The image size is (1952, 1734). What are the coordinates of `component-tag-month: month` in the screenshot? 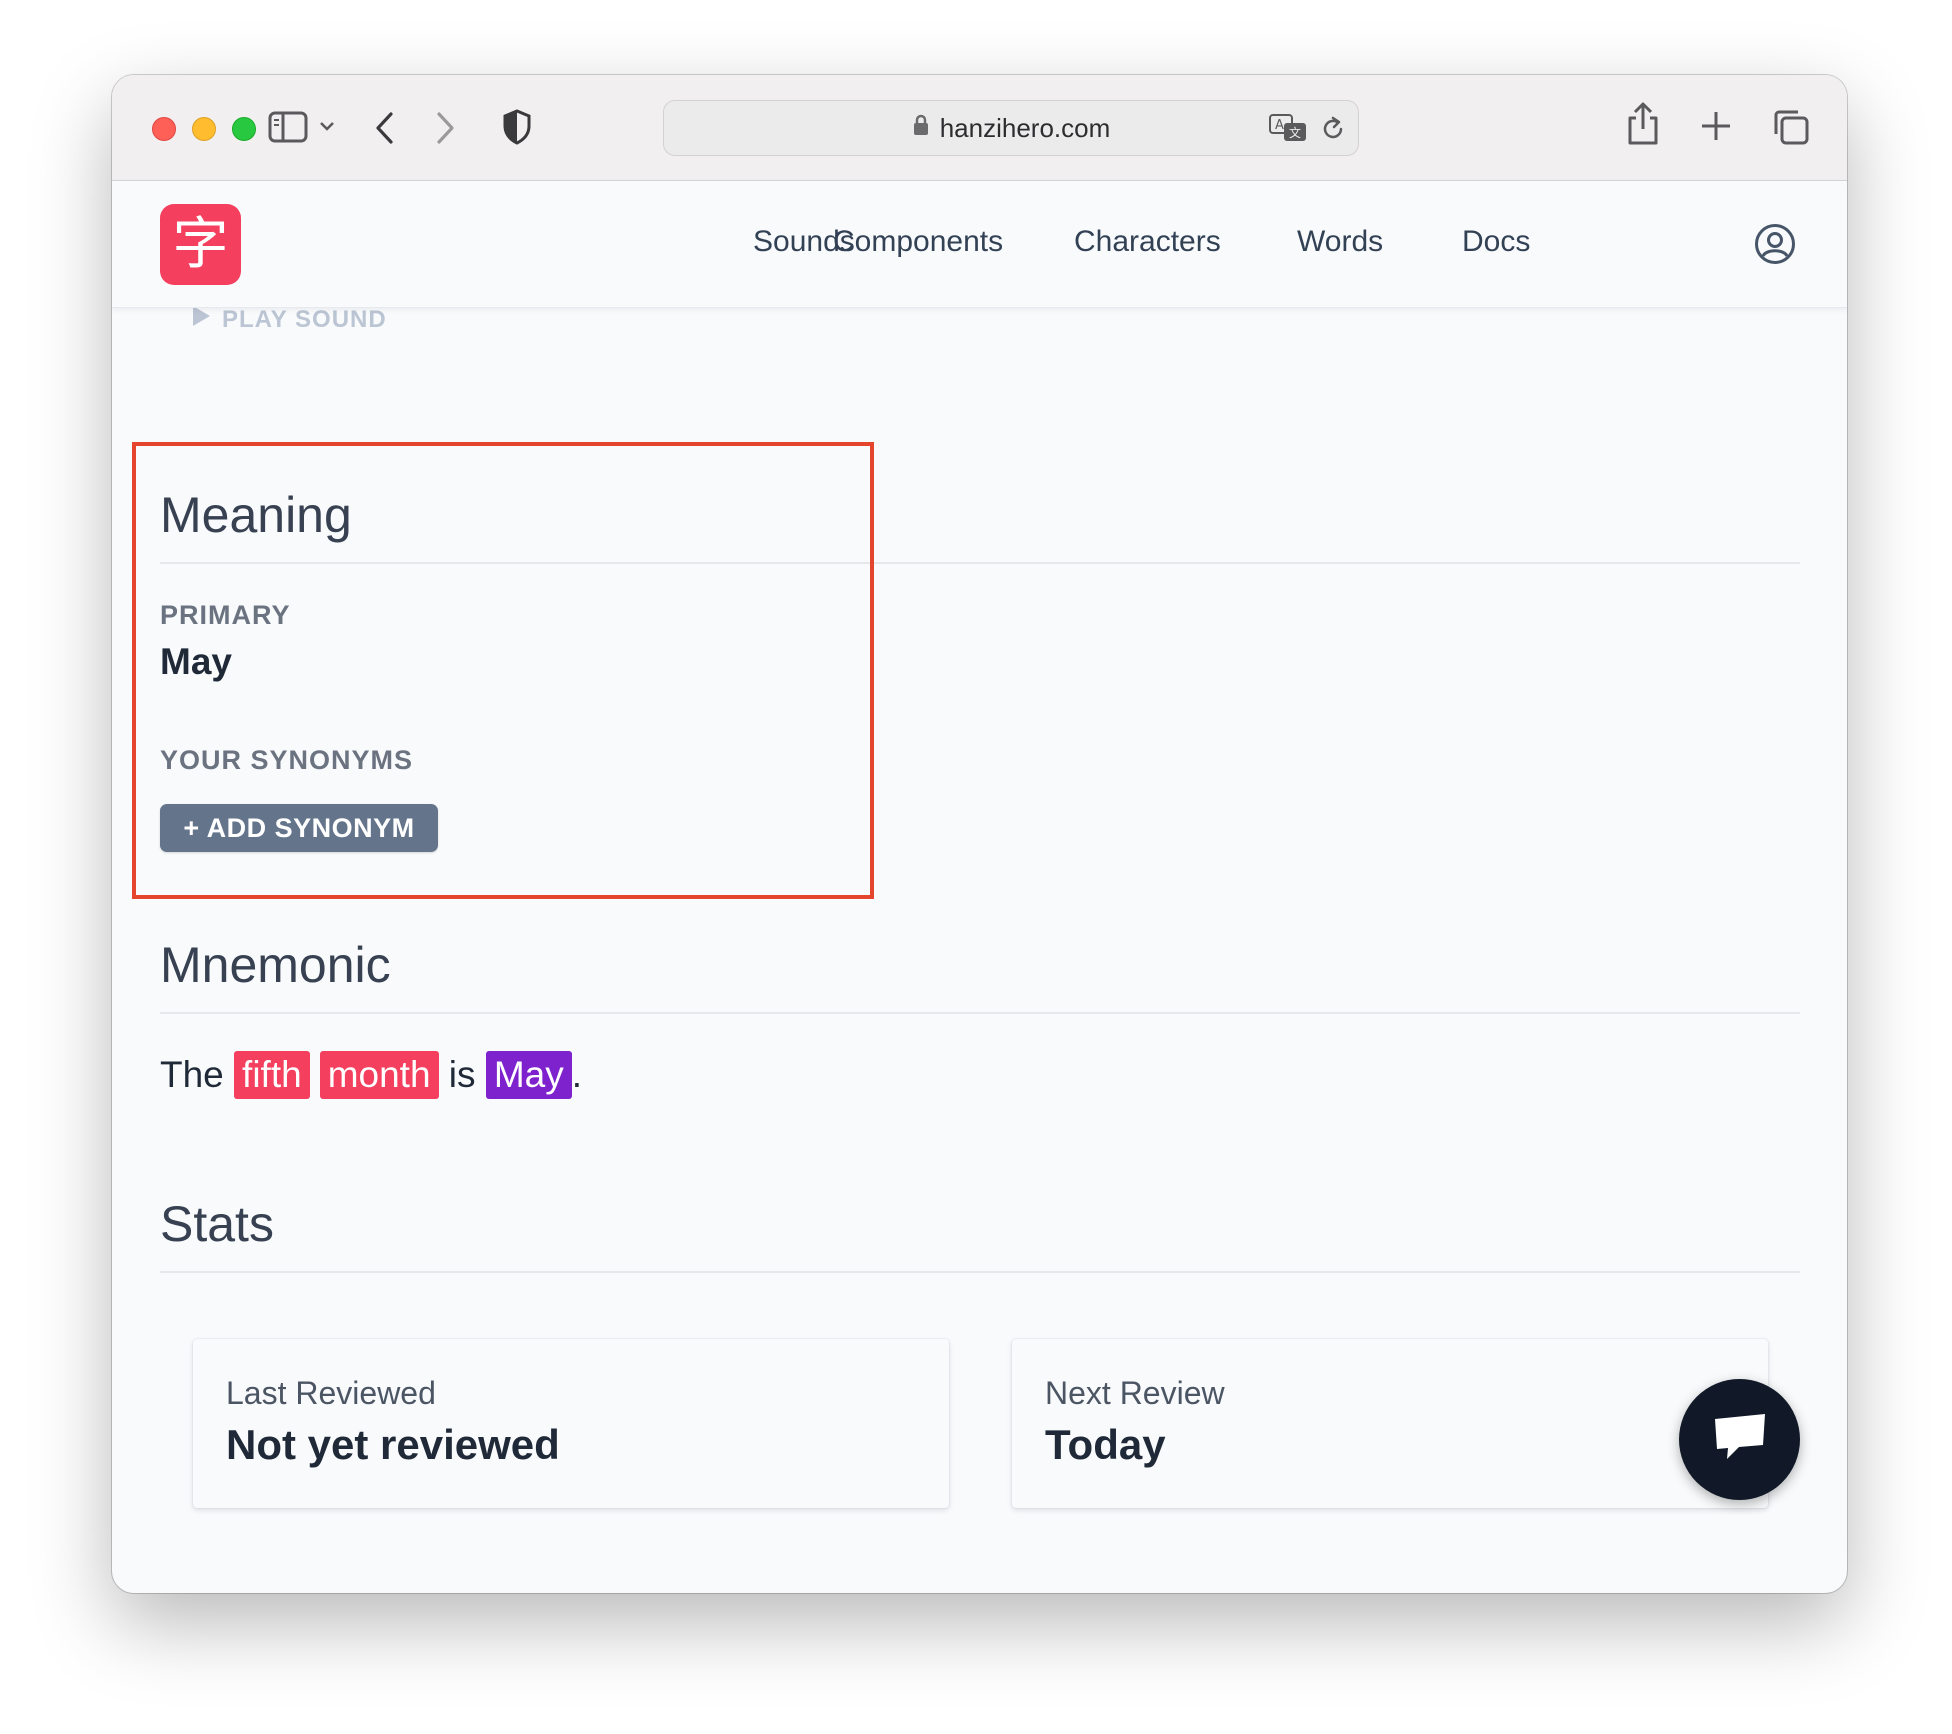 It's located at (379, 1075).